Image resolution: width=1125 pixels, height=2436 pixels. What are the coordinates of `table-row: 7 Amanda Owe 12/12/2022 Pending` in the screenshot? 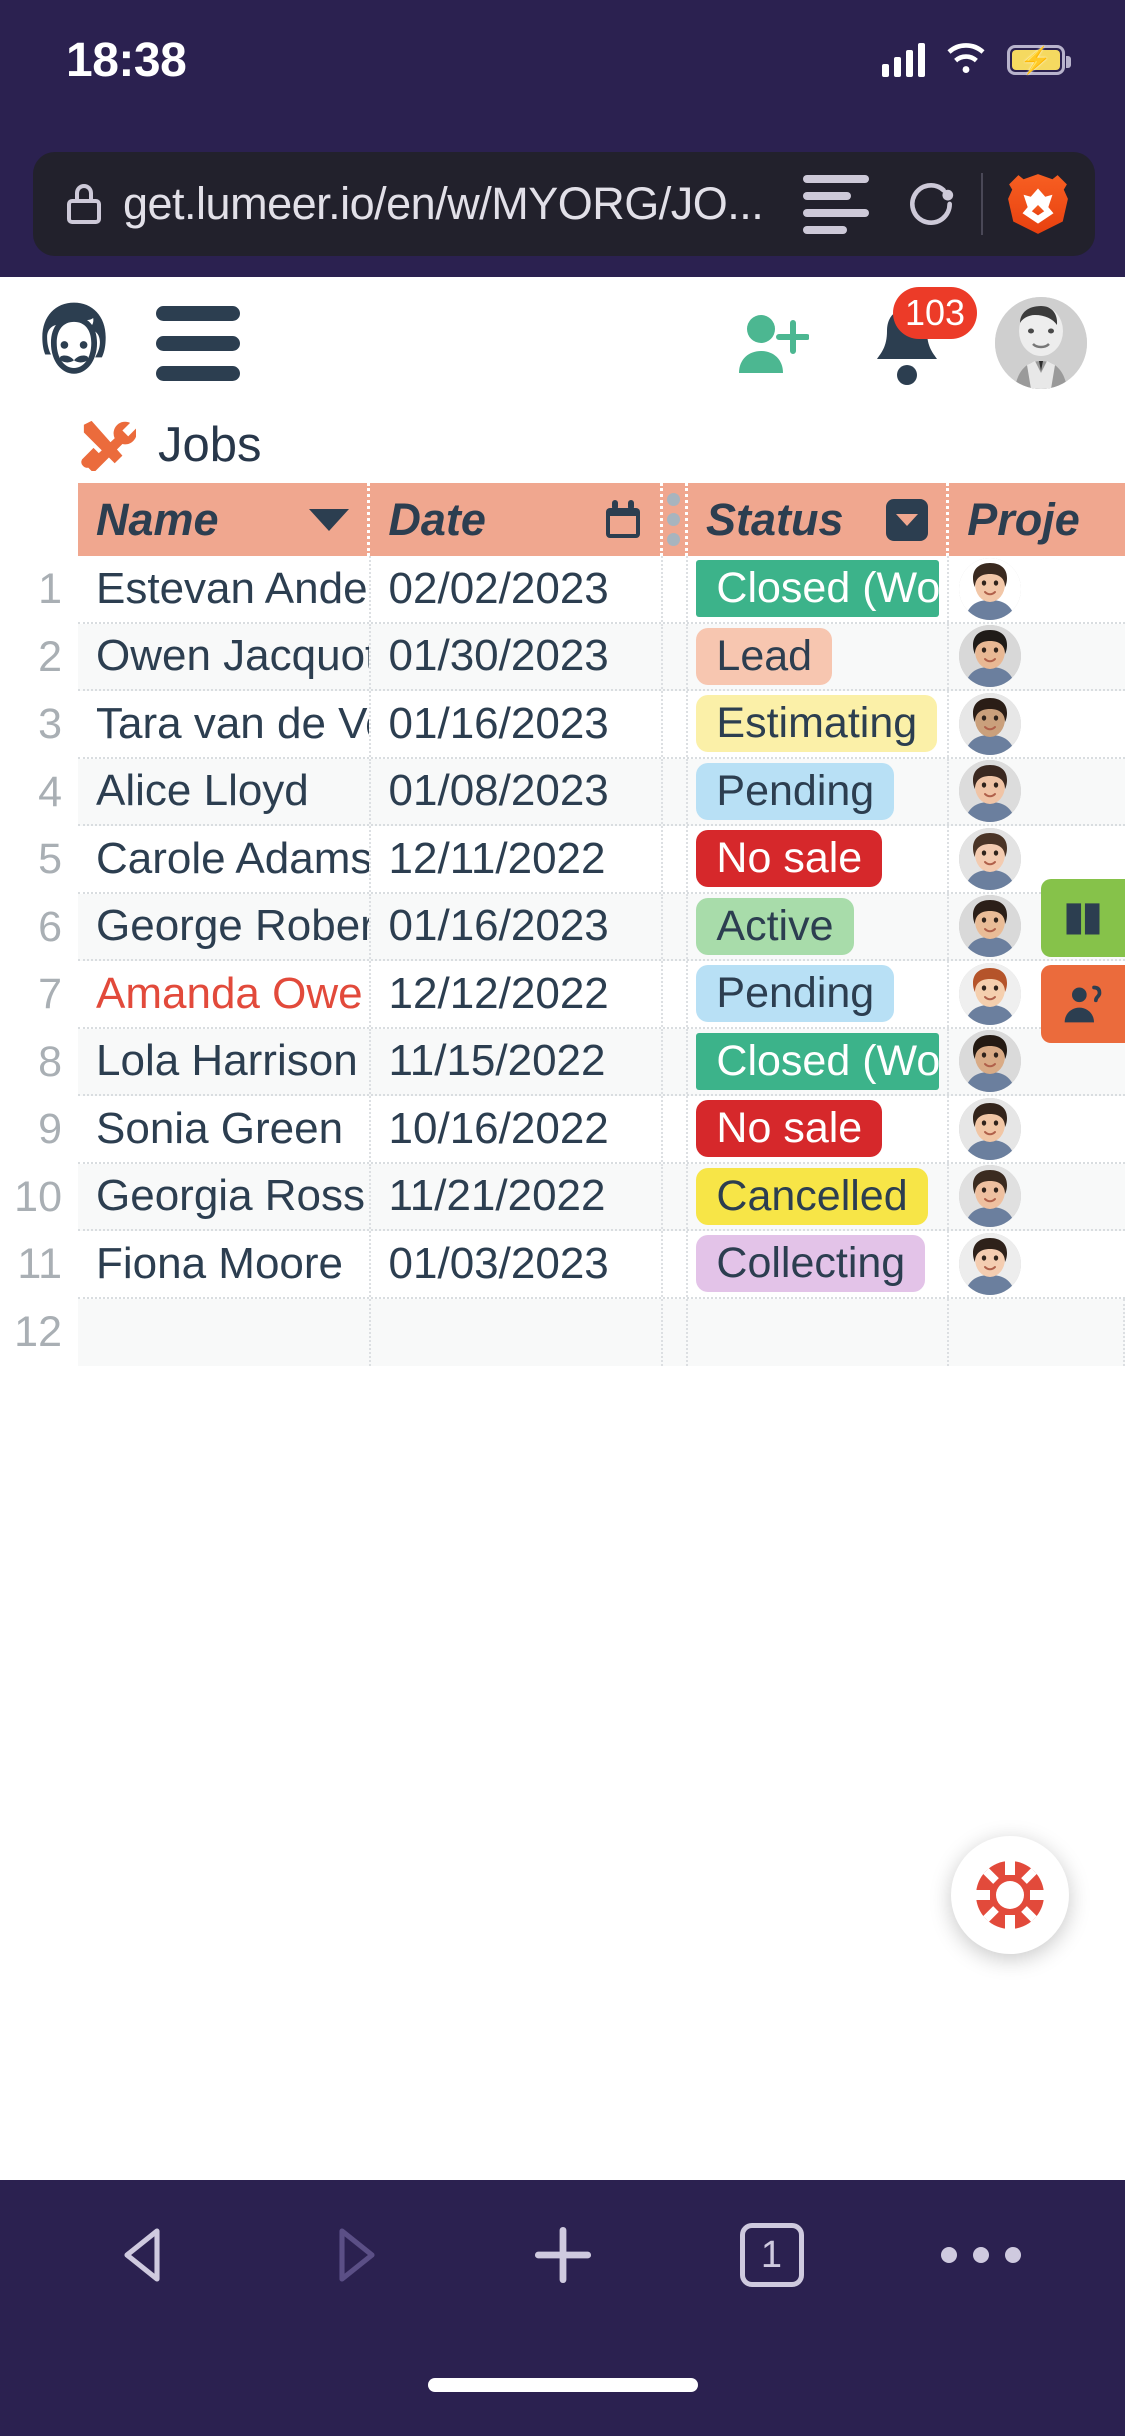 It's located at (581, 995).